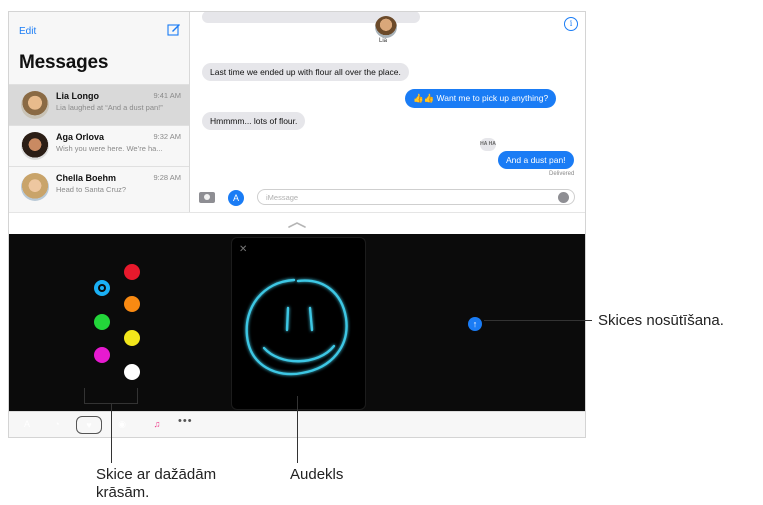 Image resolution: width=763 pixels, height=505 pixels. What do you see at coordinates (157, 424) in the screenshot?
I see `music-icon: ♫` at bounding box center [157, 424].